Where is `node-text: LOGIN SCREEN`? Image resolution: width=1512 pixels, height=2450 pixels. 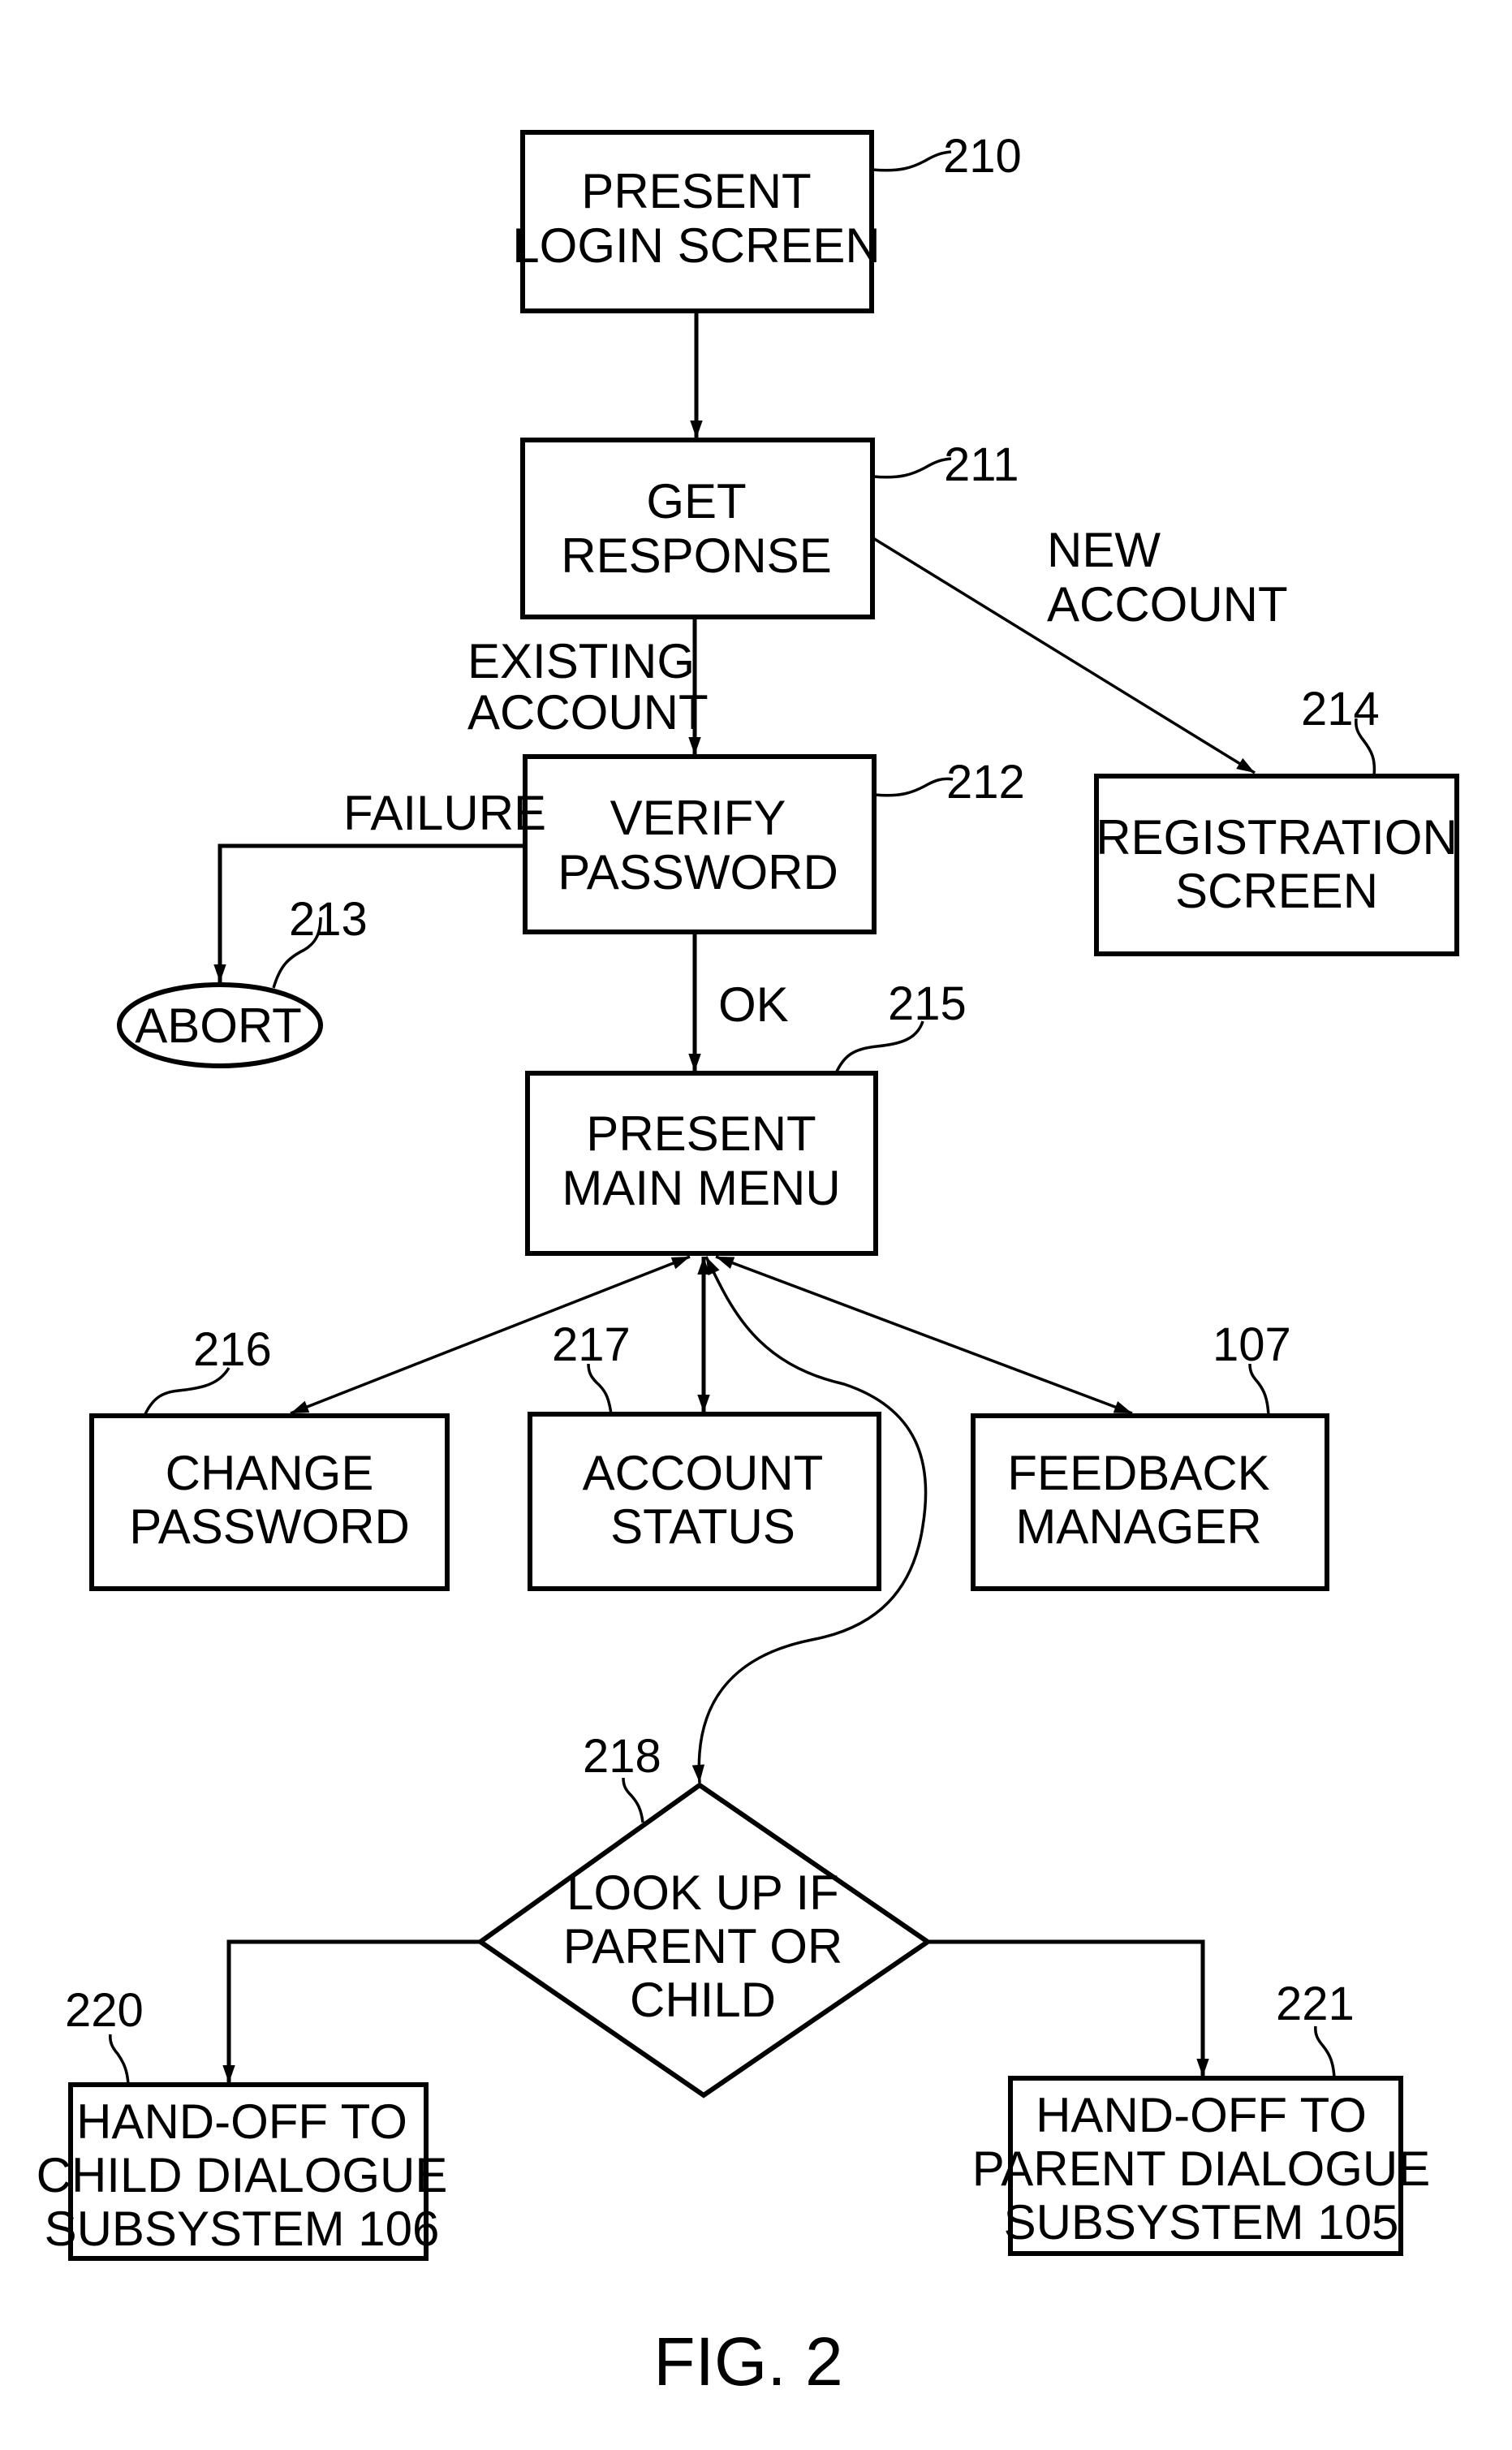 node-text: LOGIN SCREEN is located at coordinates (696, 245).